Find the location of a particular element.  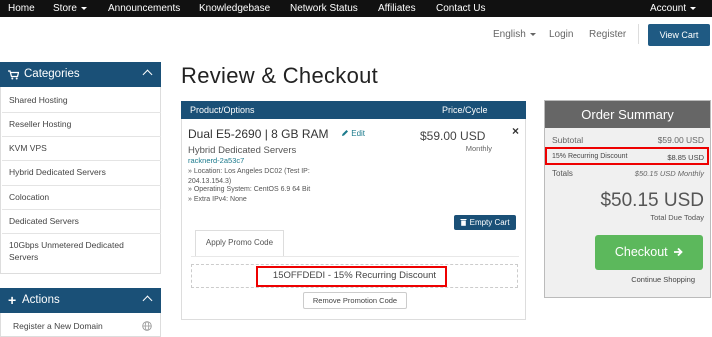

subtotal-value: $59.00 USD is located at coordinates (680, 140).